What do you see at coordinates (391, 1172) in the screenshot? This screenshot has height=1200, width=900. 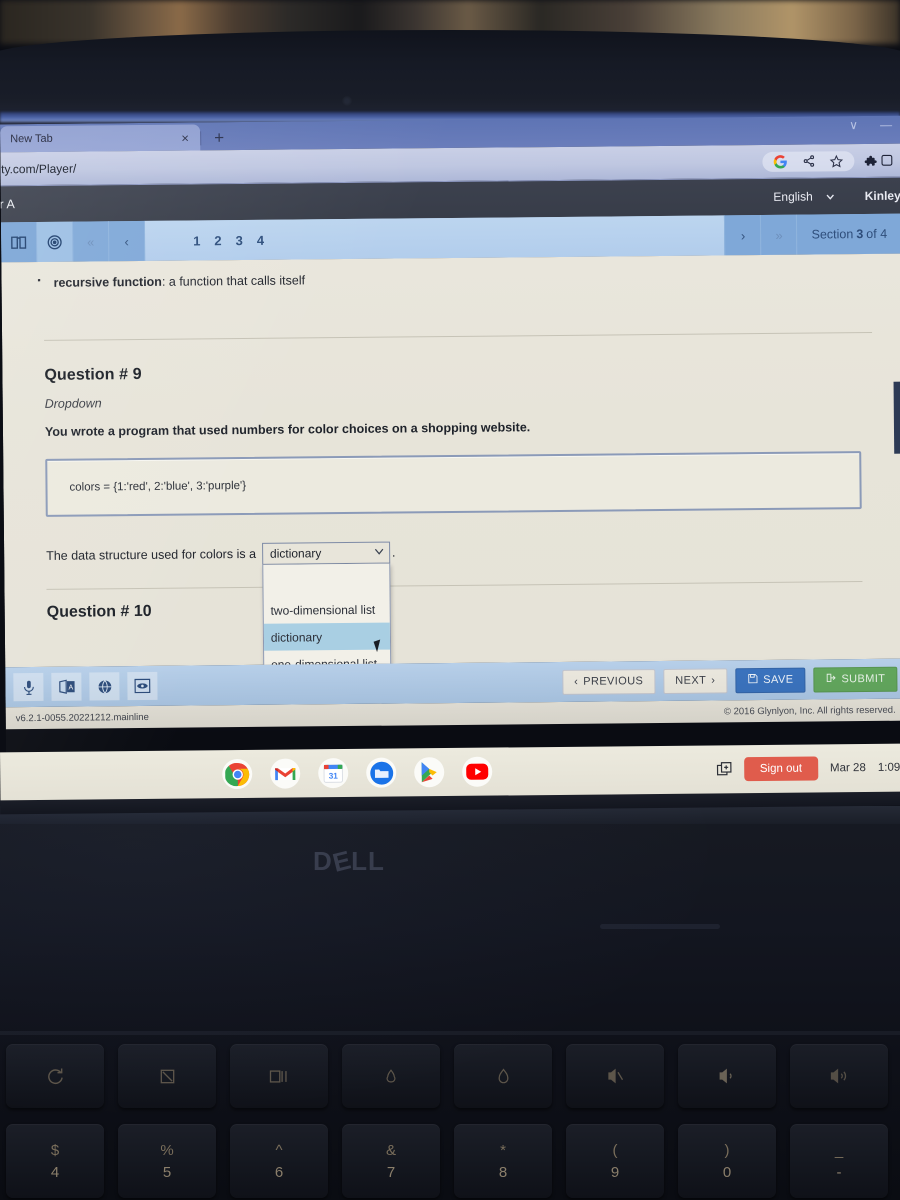 I see `key-7-base: 7` at bounding box center [391, 1172].